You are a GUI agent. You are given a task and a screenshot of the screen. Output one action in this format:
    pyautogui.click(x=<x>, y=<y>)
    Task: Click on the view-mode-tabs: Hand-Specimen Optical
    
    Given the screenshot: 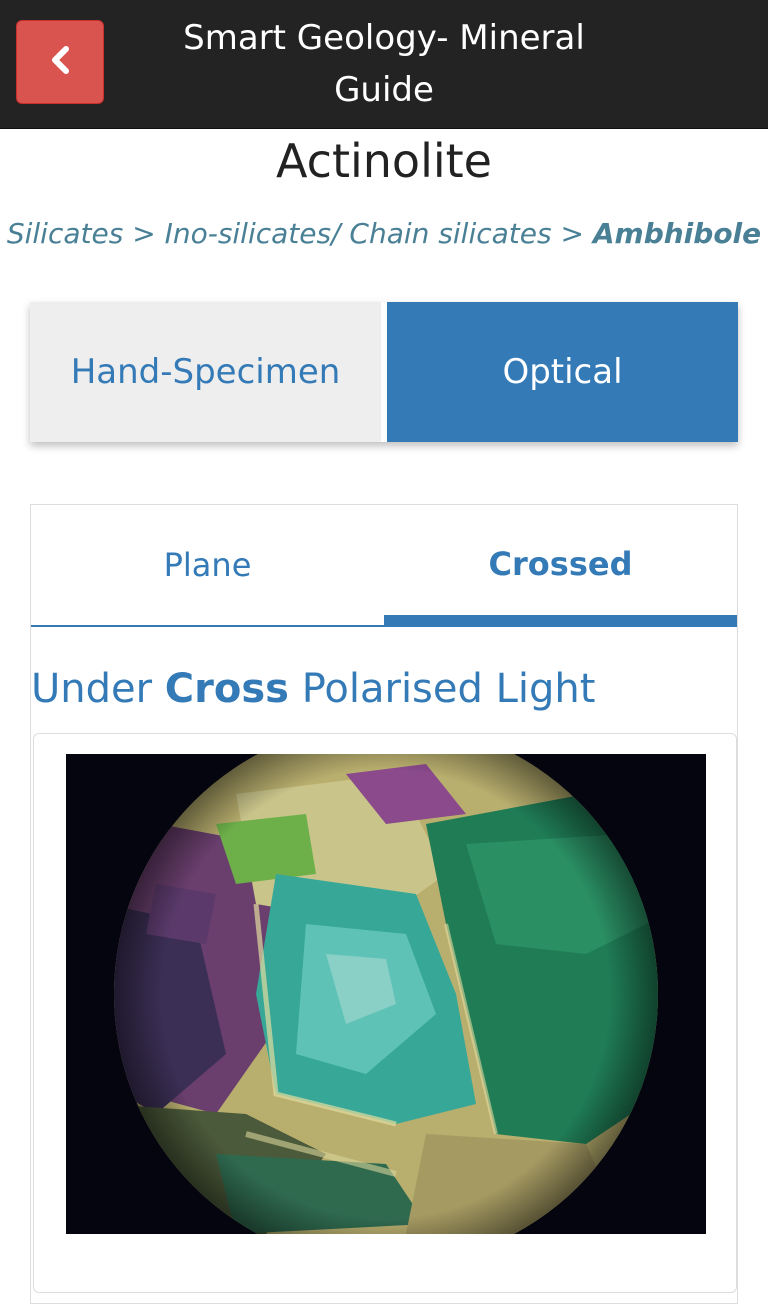 What is the action you would take?
    pyautogui.click(x=384, y=372)
    